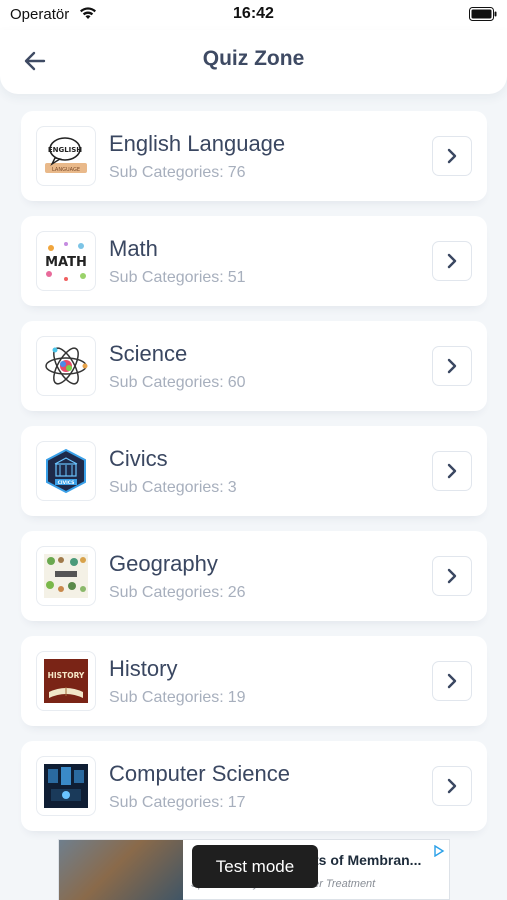  What do you see at coordinates (66, 576) in the screenshot?
I see `geography-icon` at bounding box center [66, 576].